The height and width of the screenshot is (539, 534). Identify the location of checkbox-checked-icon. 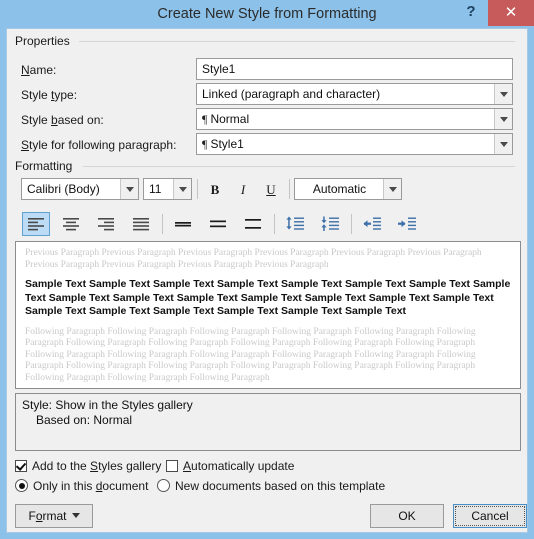
(21, 466).